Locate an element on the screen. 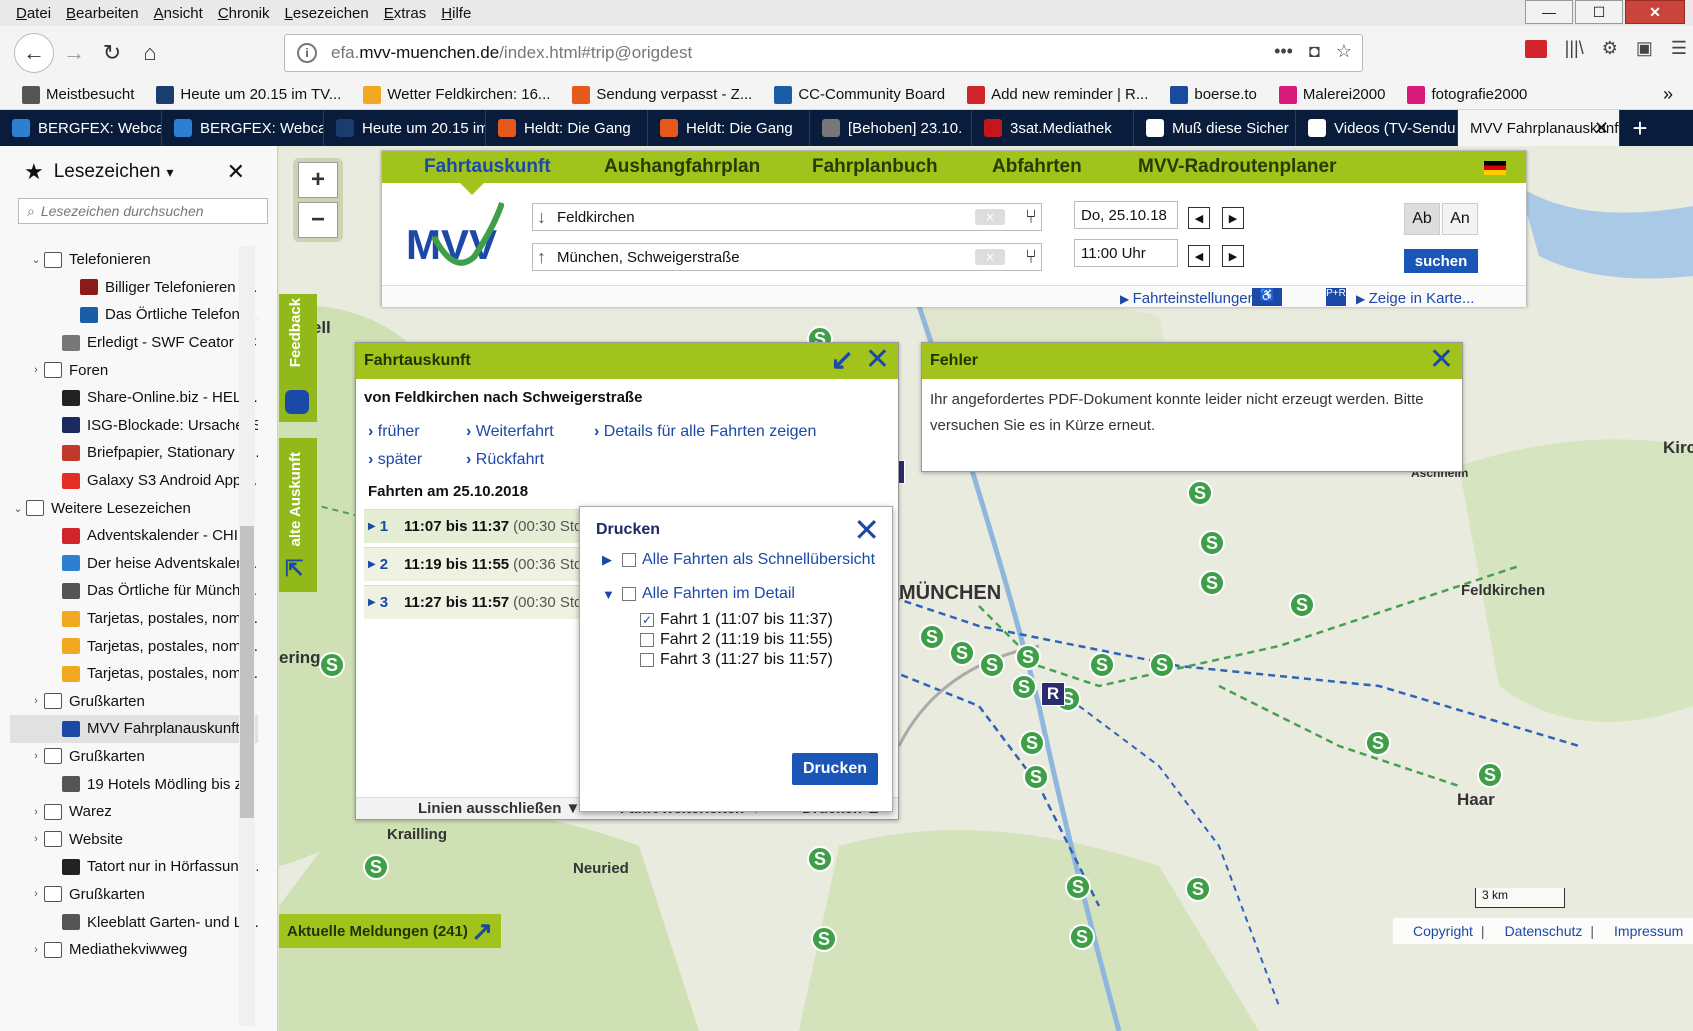 Image resolution: width=1693 pixels, height=1031 pixels. bookmark-folder: › Warez is located at coordinates (134, 812).